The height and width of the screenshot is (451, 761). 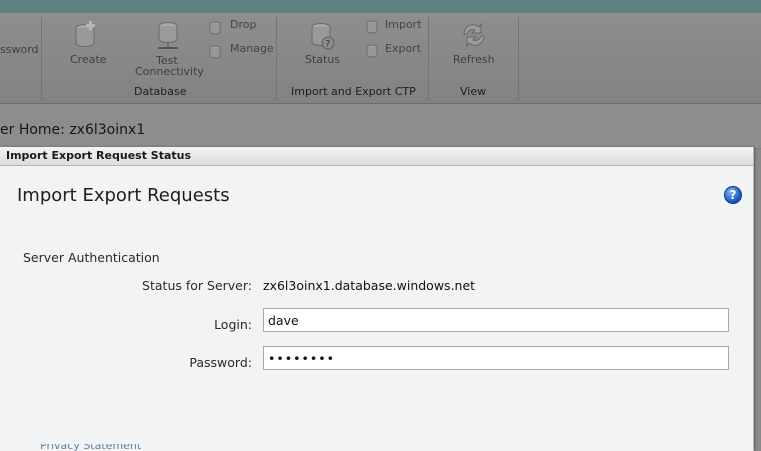 What do you see at coordinates (220, 362) in the screenshot?
I see `password-label: Password:` at bounding box center [220, 362].